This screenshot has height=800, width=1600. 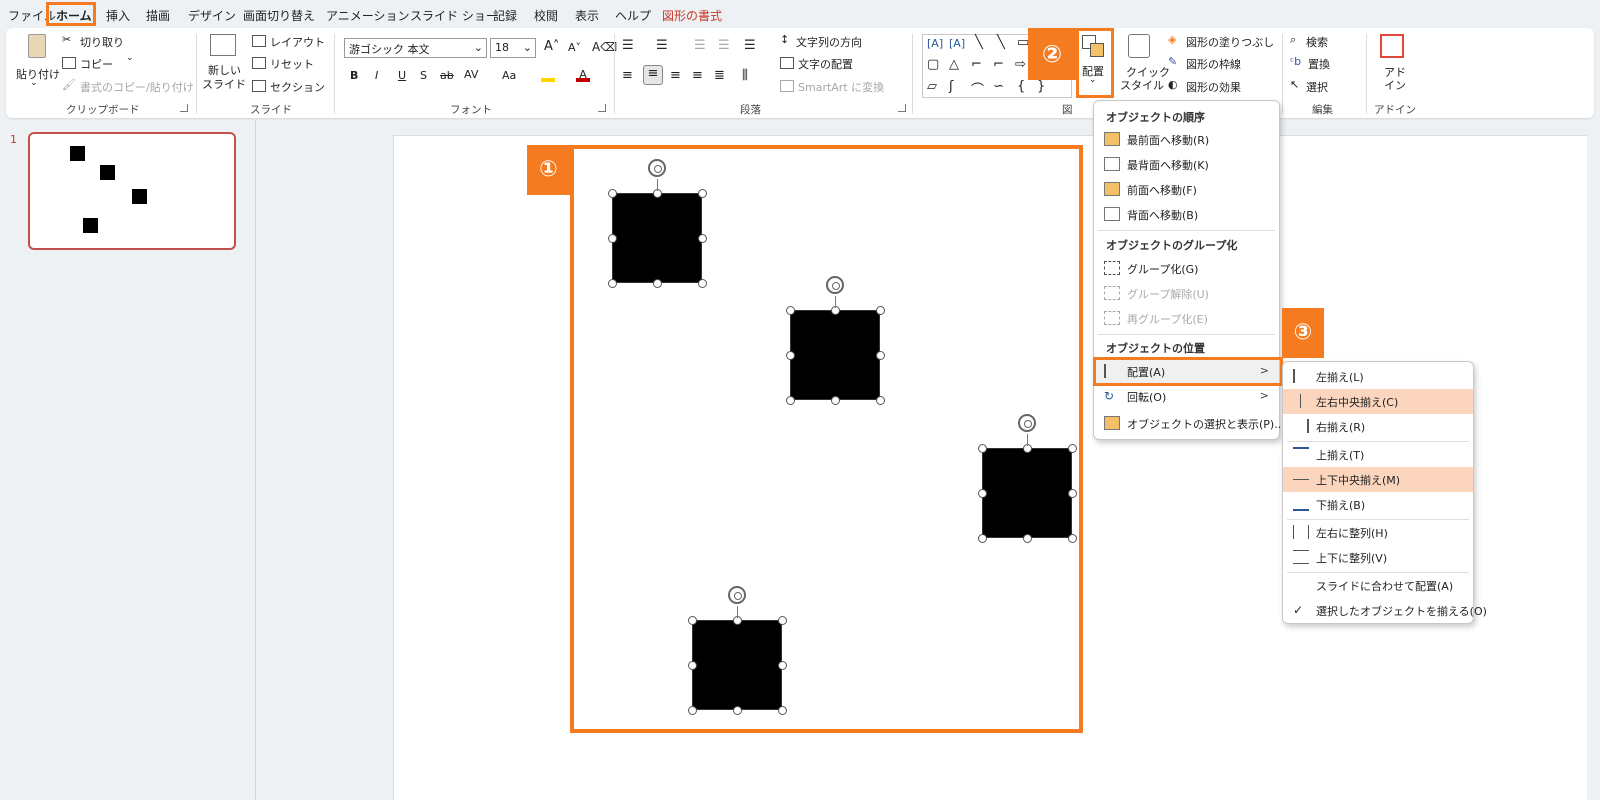 I want to click on tab-draw: 描画, so click(x=158, y=15).